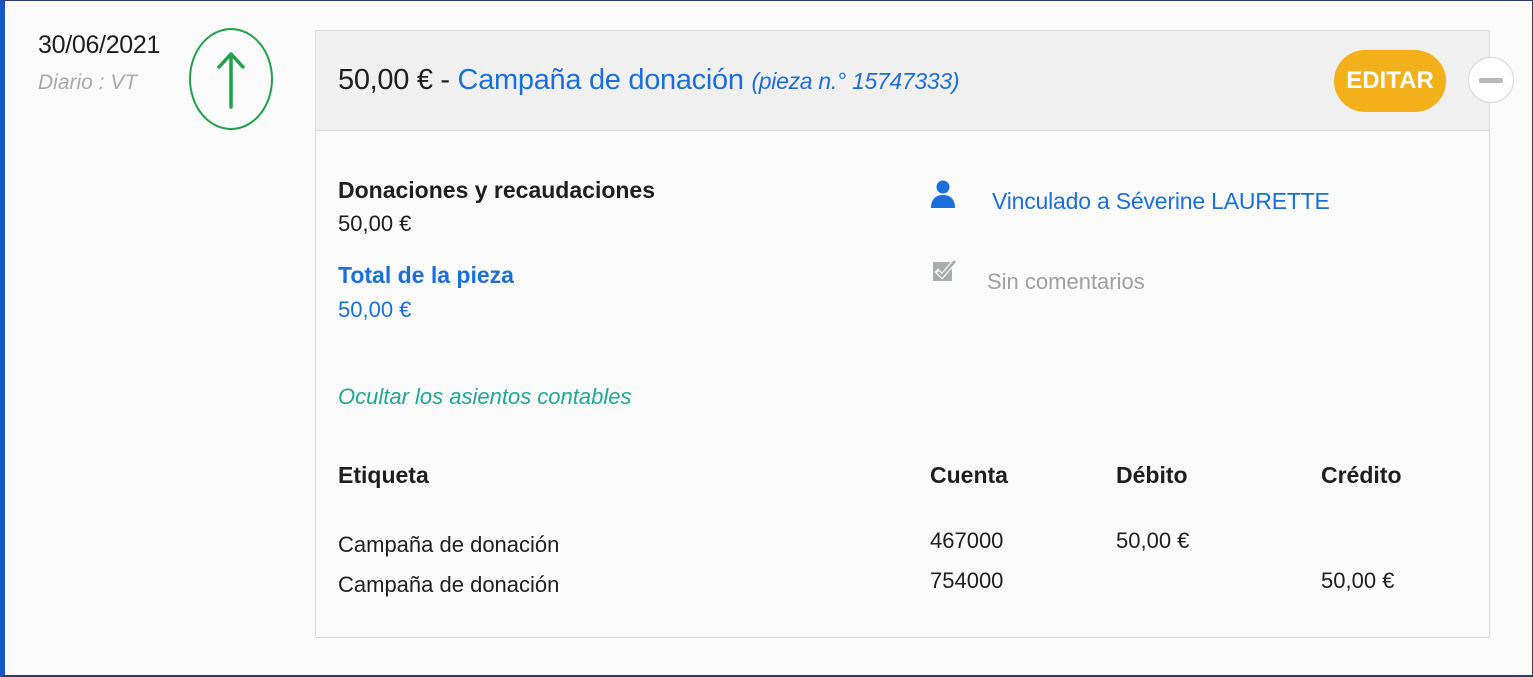 The height and width of the screenshot is (677, 1533). What do you see at coordinates (969, 475) in the screenshot?
I see `col-header-account: Cuenta` at bounding box center [969, 475].